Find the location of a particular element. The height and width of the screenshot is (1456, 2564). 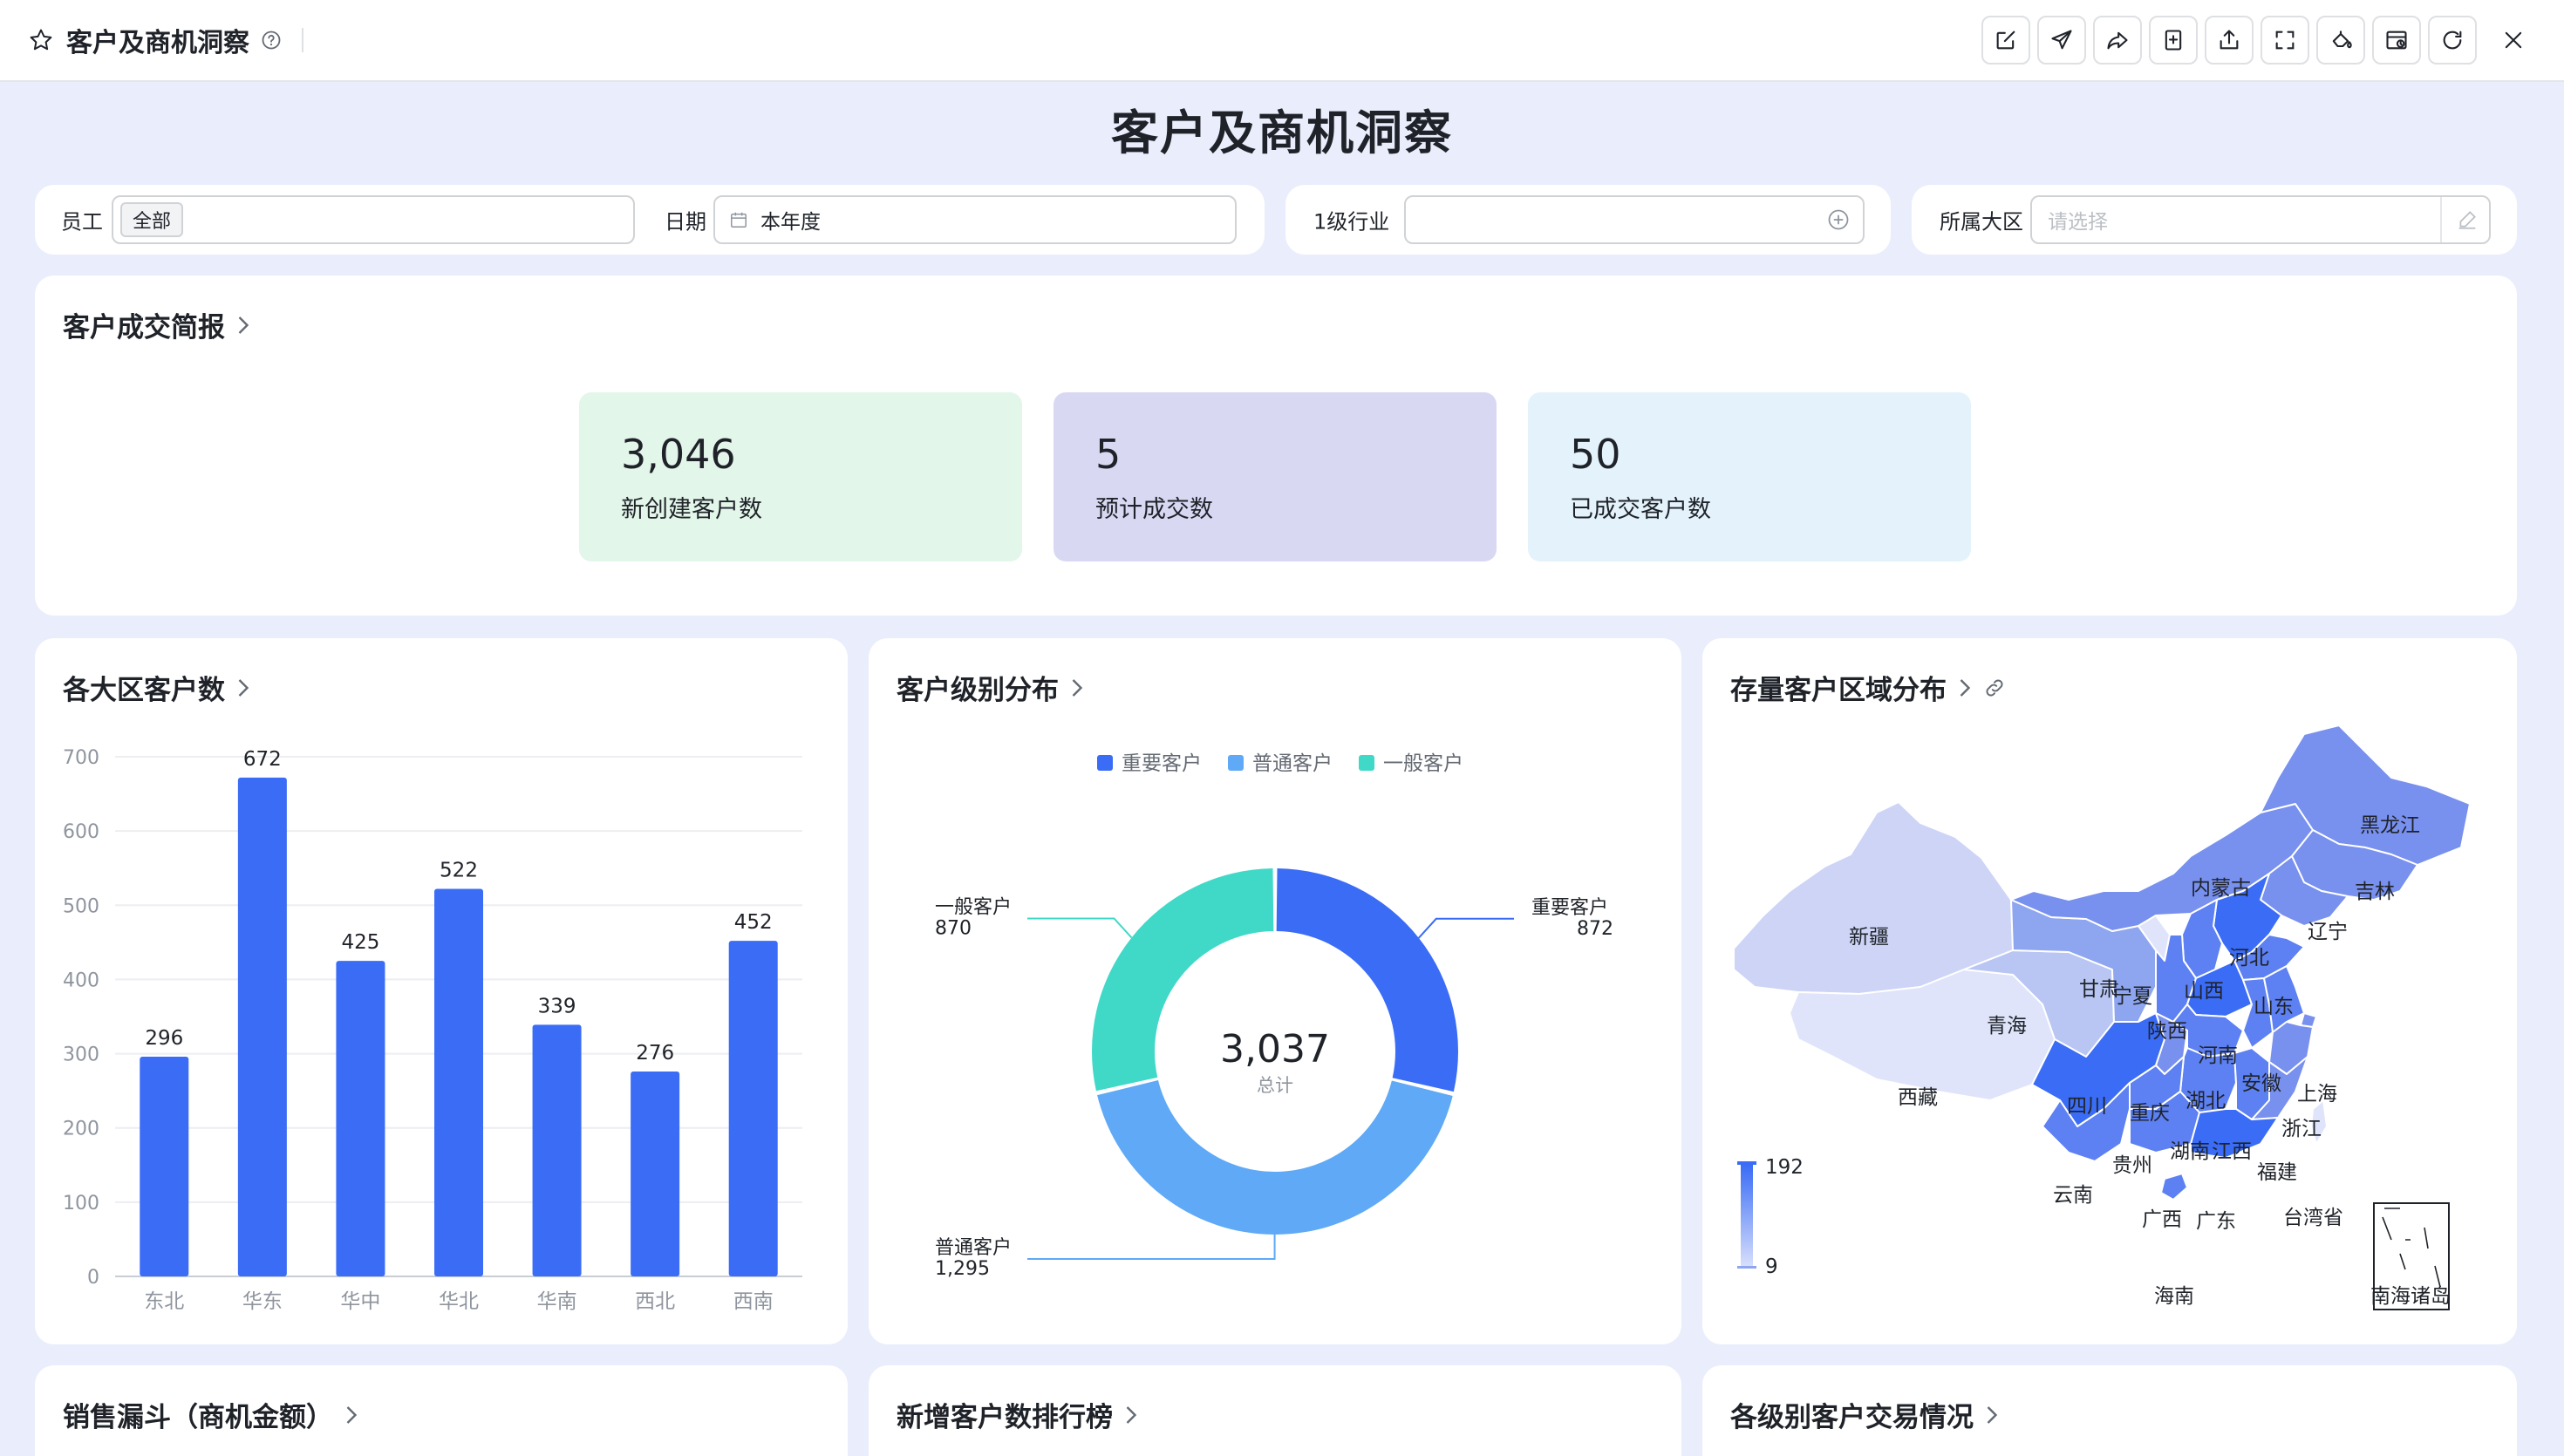

fullscreen-icon is located at coordinates (2285, 40).